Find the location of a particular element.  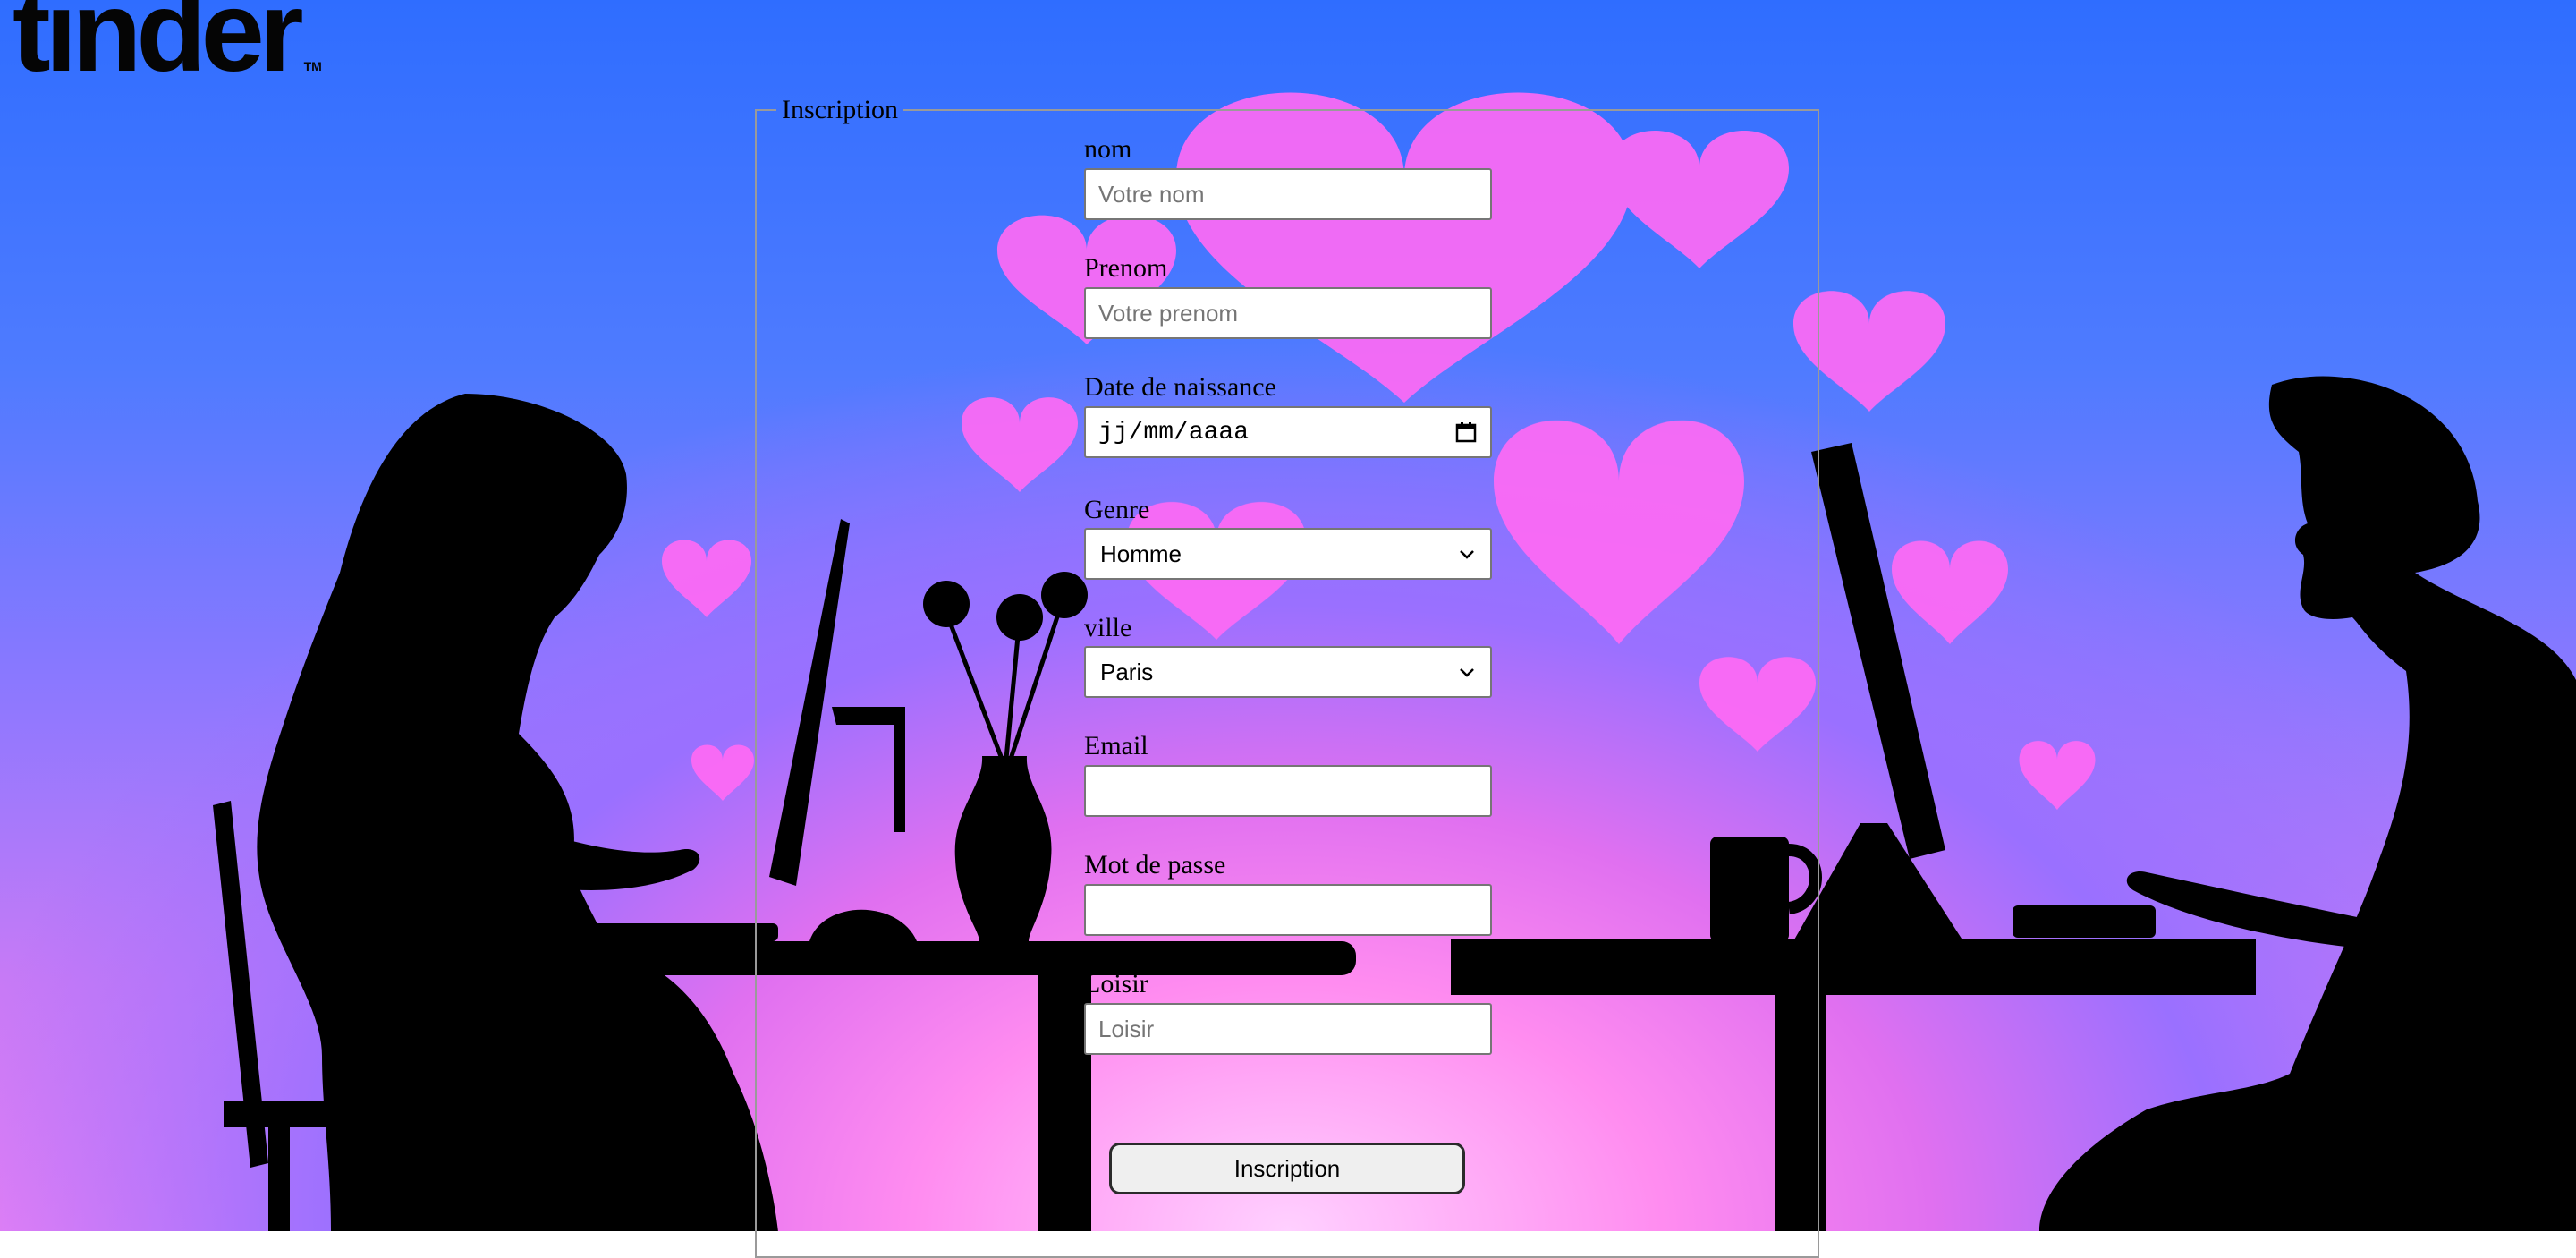

keyboard-right is located at coordinates (2084, 922).